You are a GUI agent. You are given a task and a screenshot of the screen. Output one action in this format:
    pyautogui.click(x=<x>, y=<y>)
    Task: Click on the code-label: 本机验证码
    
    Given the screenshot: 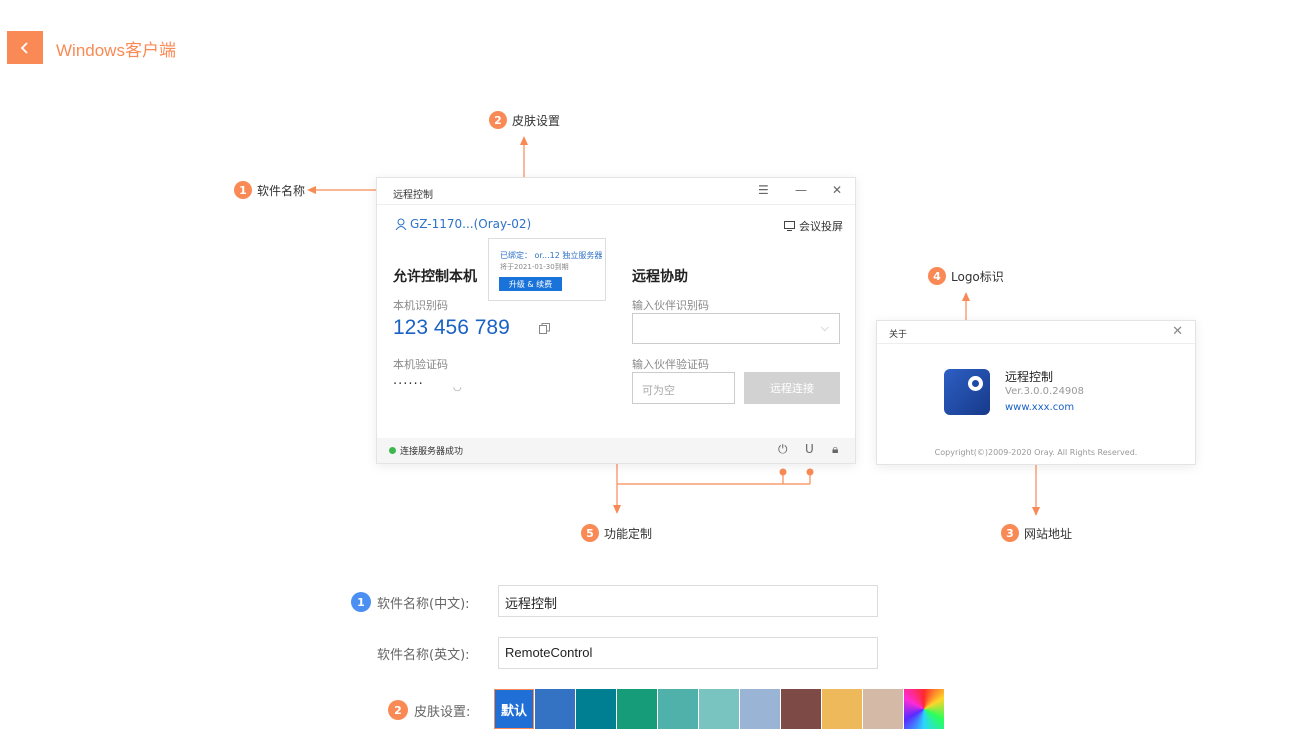 What is the action you would take?
    pyautogui.click(x=420, y=364)
    